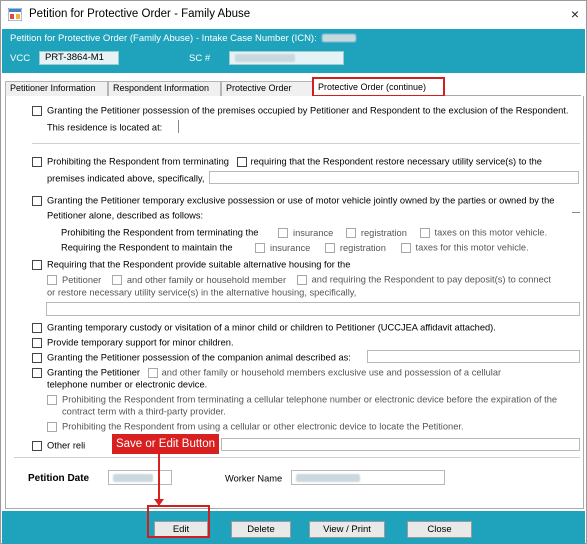 This screenshot has width=587, height=544. Describe the element at coordinates (82, 279) in the screenshot. I see `label-housing-petitioner: Petitioner` at that location.